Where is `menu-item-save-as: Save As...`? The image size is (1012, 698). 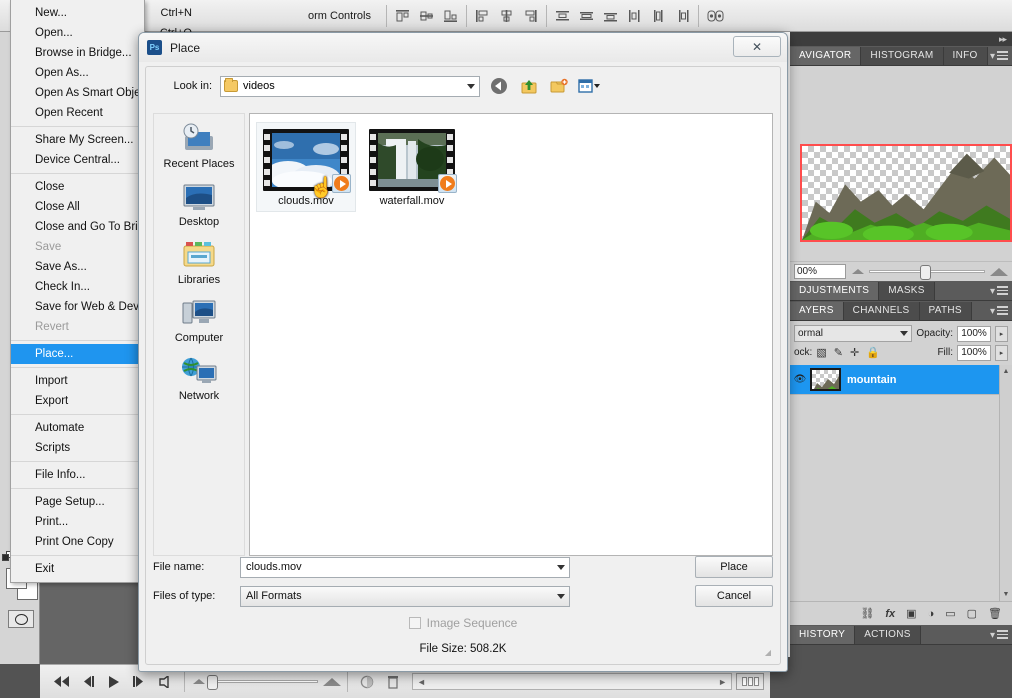 menu-item-save-as: Save As... is located at coordinates (77, 267).